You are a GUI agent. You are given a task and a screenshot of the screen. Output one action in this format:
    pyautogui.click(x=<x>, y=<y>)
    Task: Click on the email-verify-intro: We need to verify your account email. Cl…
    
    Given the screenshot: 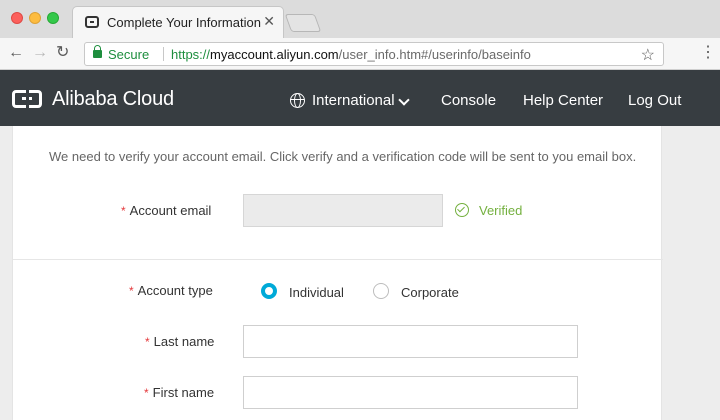 What is the action you would take?
    pyautogui.click(x=343, y=156)
    